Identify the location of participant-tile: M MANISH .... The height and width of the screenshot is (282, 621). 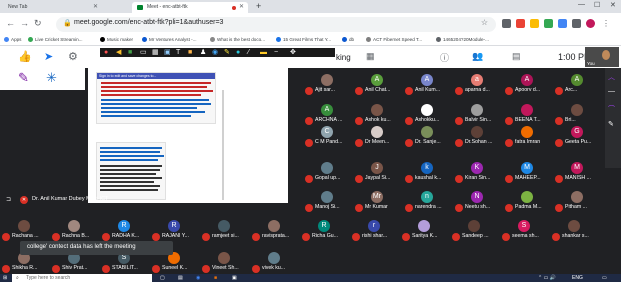
(578, 174).